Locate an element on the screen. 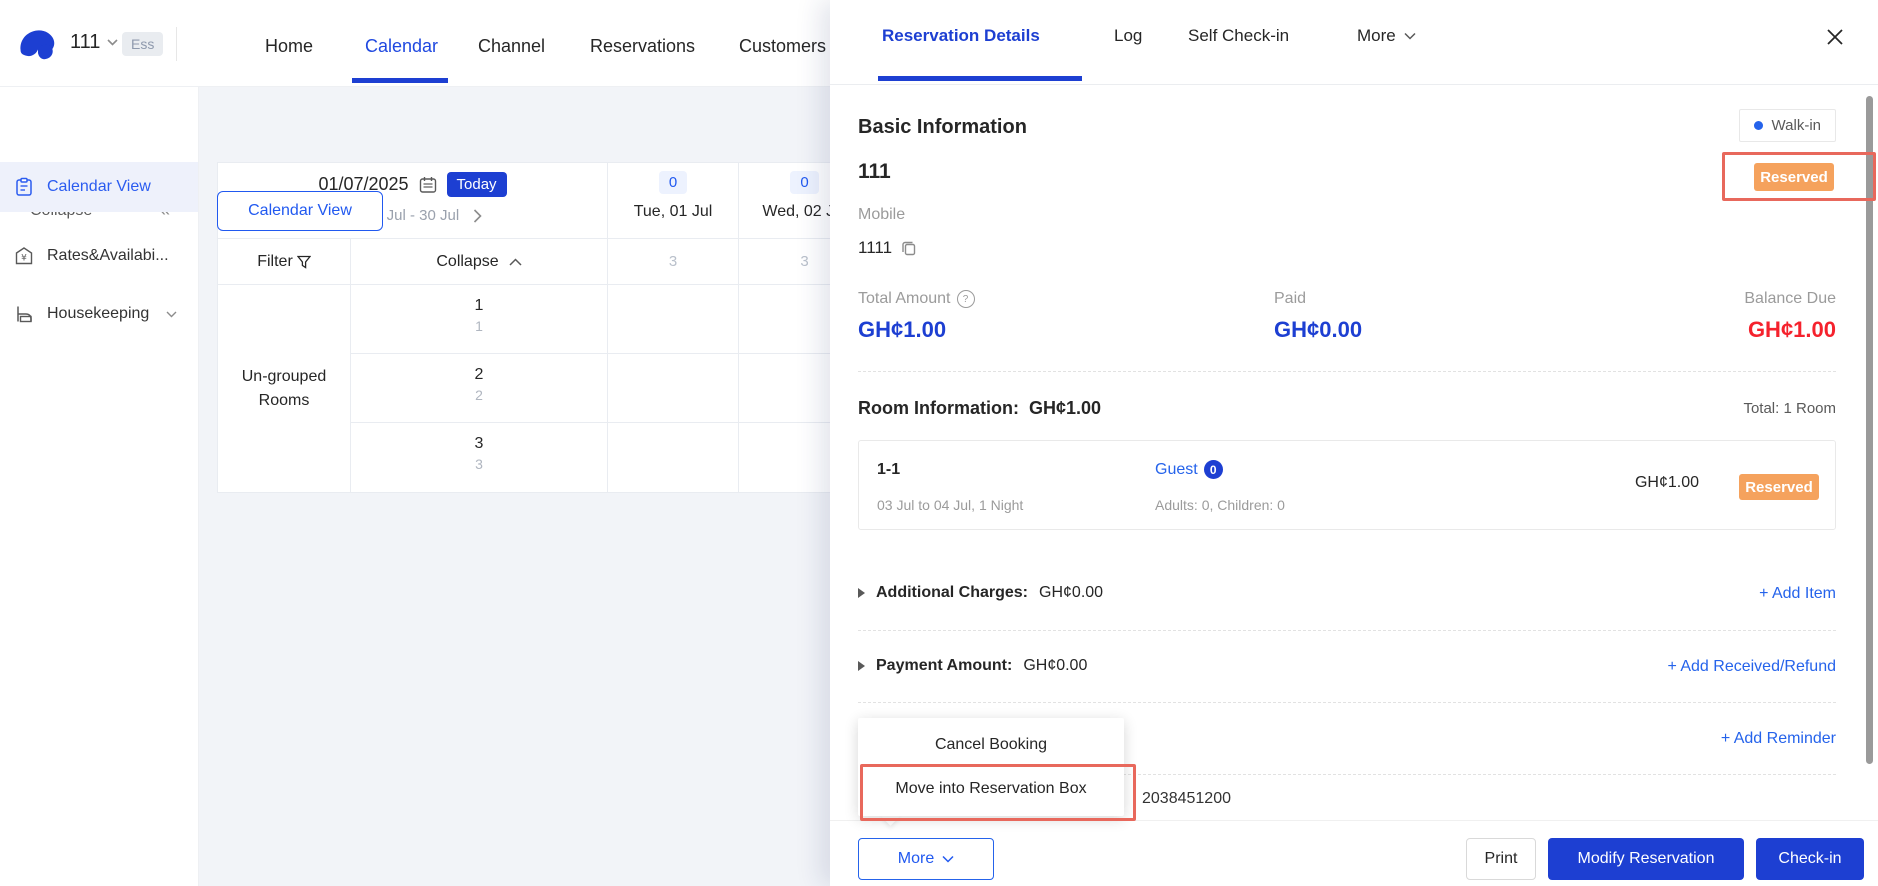  plan-badge: Ess is located at coordinates (143, 44).